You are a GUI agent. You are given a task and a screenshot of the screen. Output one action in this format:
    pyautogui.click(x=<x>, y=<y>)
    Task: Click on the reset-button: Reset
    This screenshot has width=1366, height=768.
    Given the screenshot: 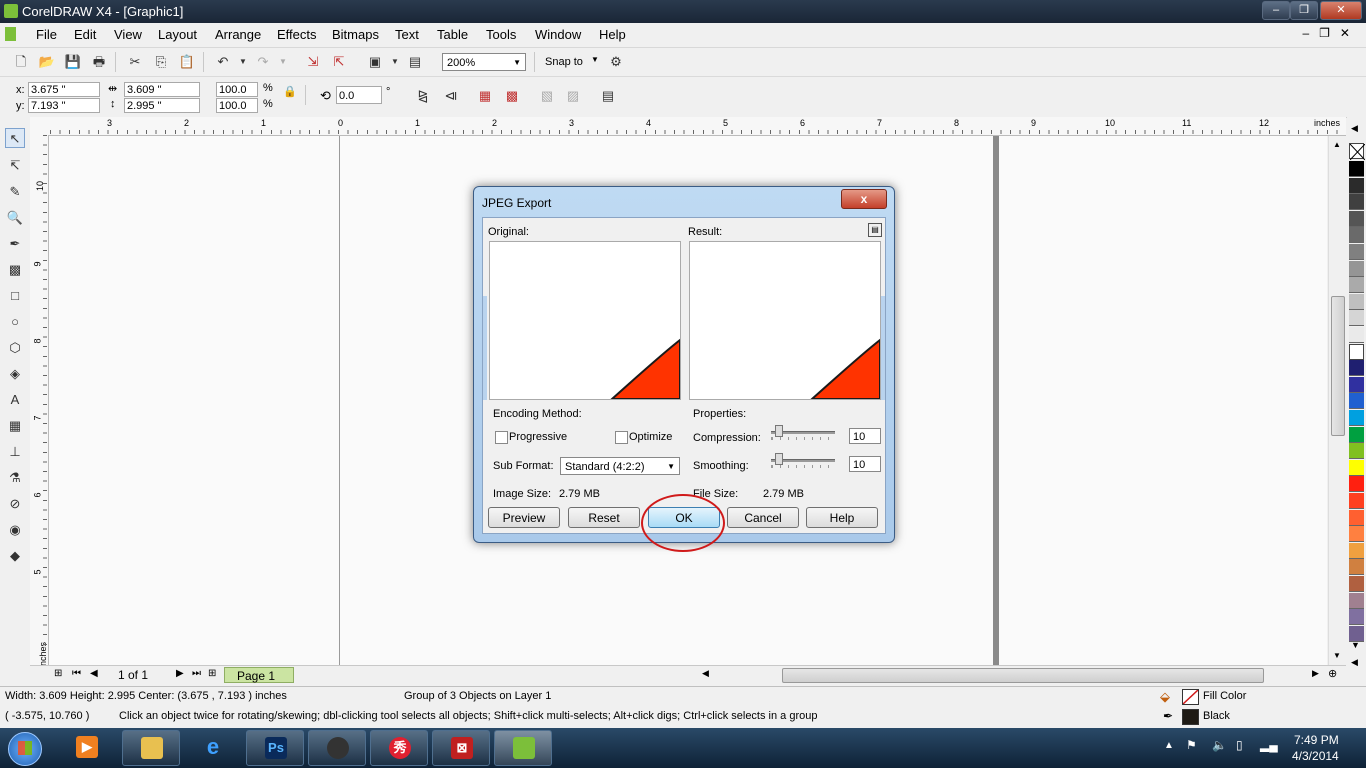 What is the action you would take?
    pyautogui.click(x=604, y=517)
    